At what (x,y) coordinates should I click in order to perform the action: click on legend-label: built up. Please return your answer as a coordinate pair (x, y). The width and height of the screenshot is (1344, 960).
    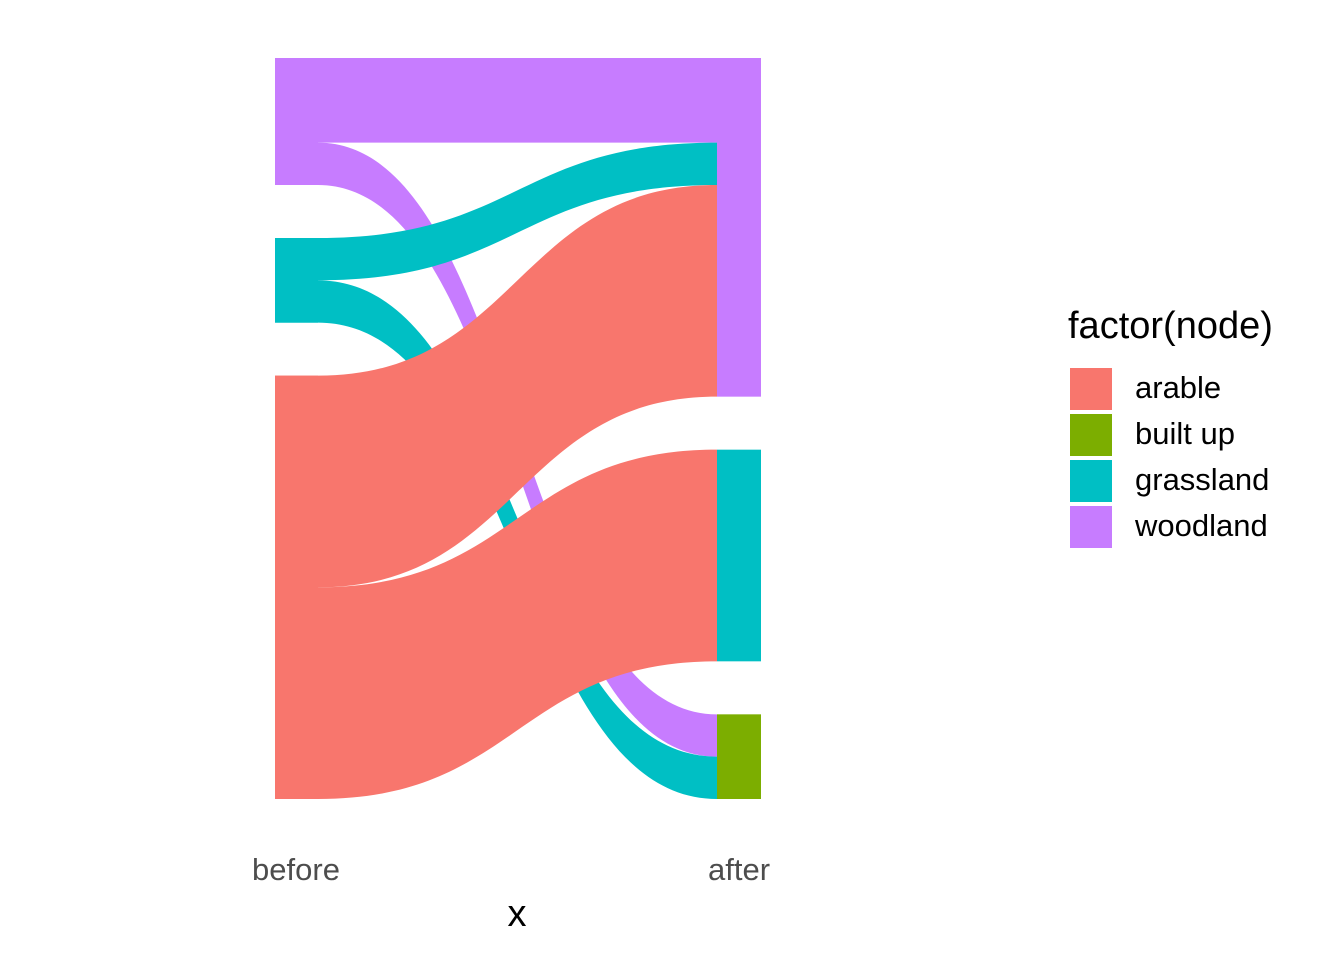
    Looking at the image, I should click on (1185, 433).